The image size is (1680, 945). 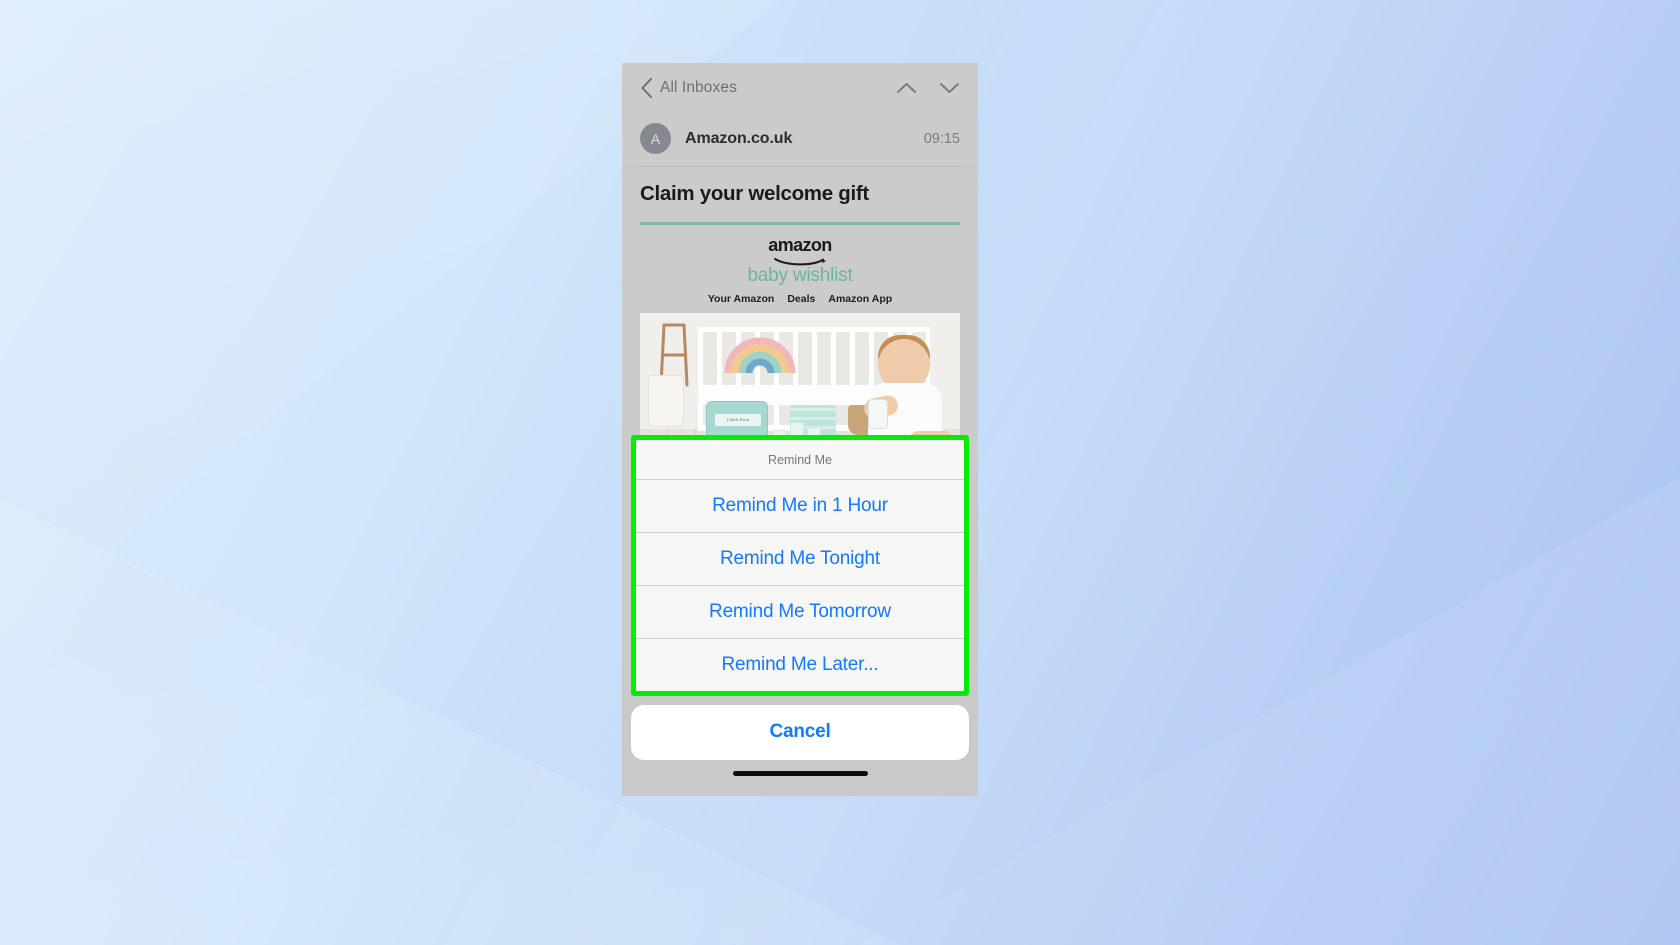 I want to click on storage-basket-left, so click(x=666, y=401).